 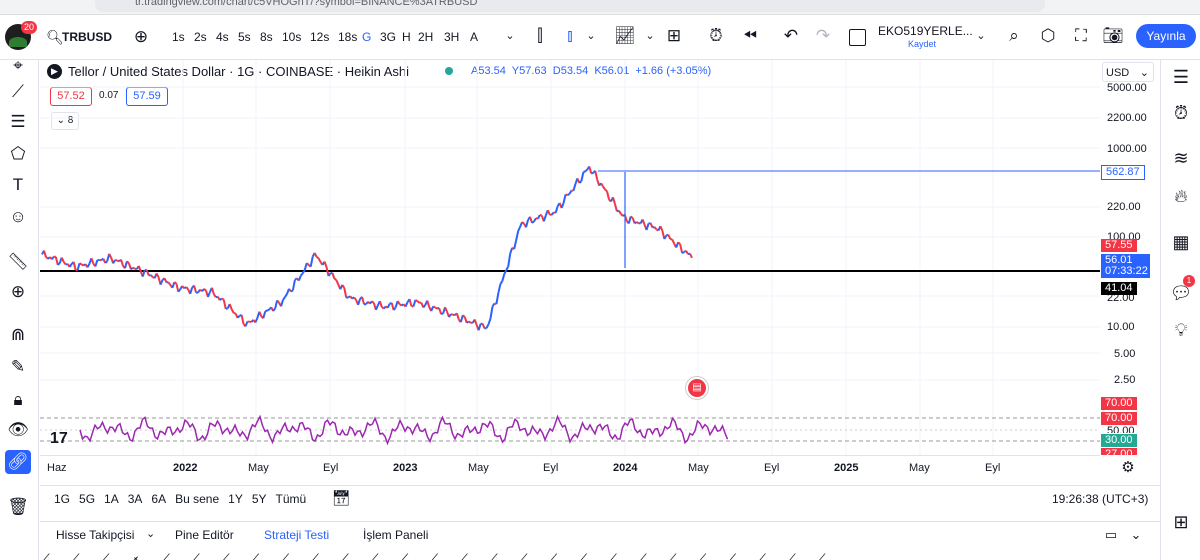 What do you see at coordinates (18, 92) in the screenshot?
I see `trend-line-icon: ⟋` at bounding box center [18, 92].